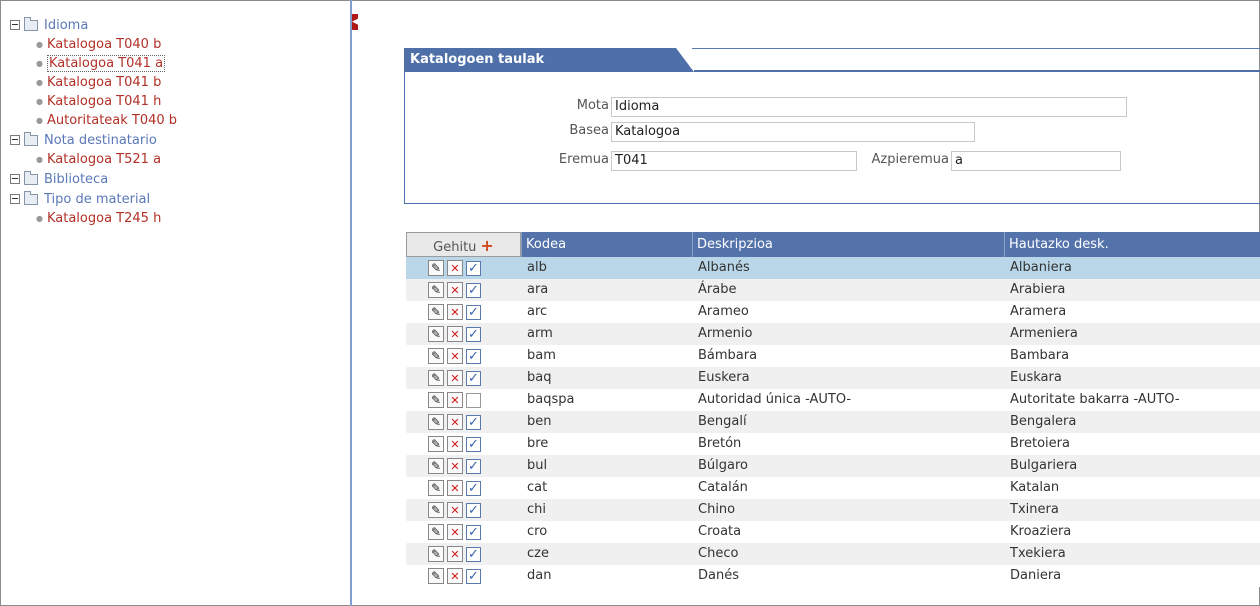 The width and height of the screenshot is (1260, 606). What do you see at coordinates (718, 575) in the screenshot?
I see `deskripzioa-cell: Danés` at bounding box center [718, 575].